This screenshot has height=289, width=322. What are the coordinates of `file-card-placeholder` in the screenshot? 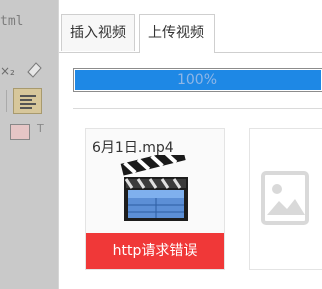 It's located at (285, 199).